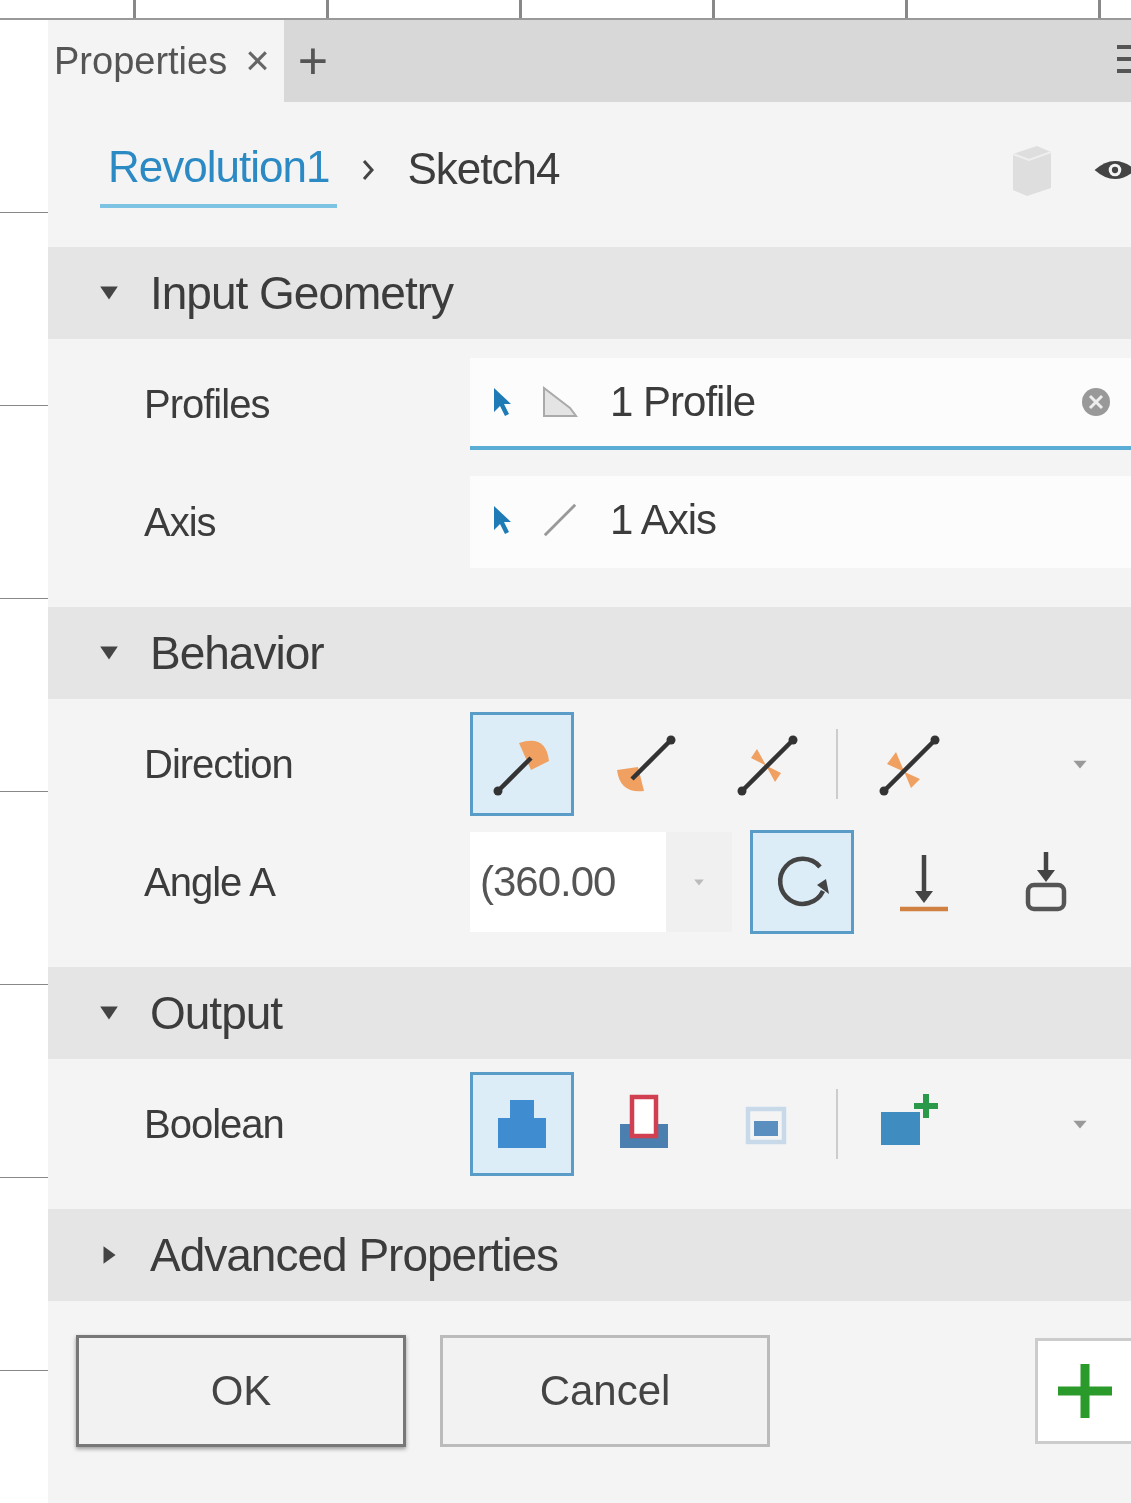  What do you see at coordinates (589, 653) in the screenshot?
I see `section-header: Behavior` at bounding box center [589, 653].